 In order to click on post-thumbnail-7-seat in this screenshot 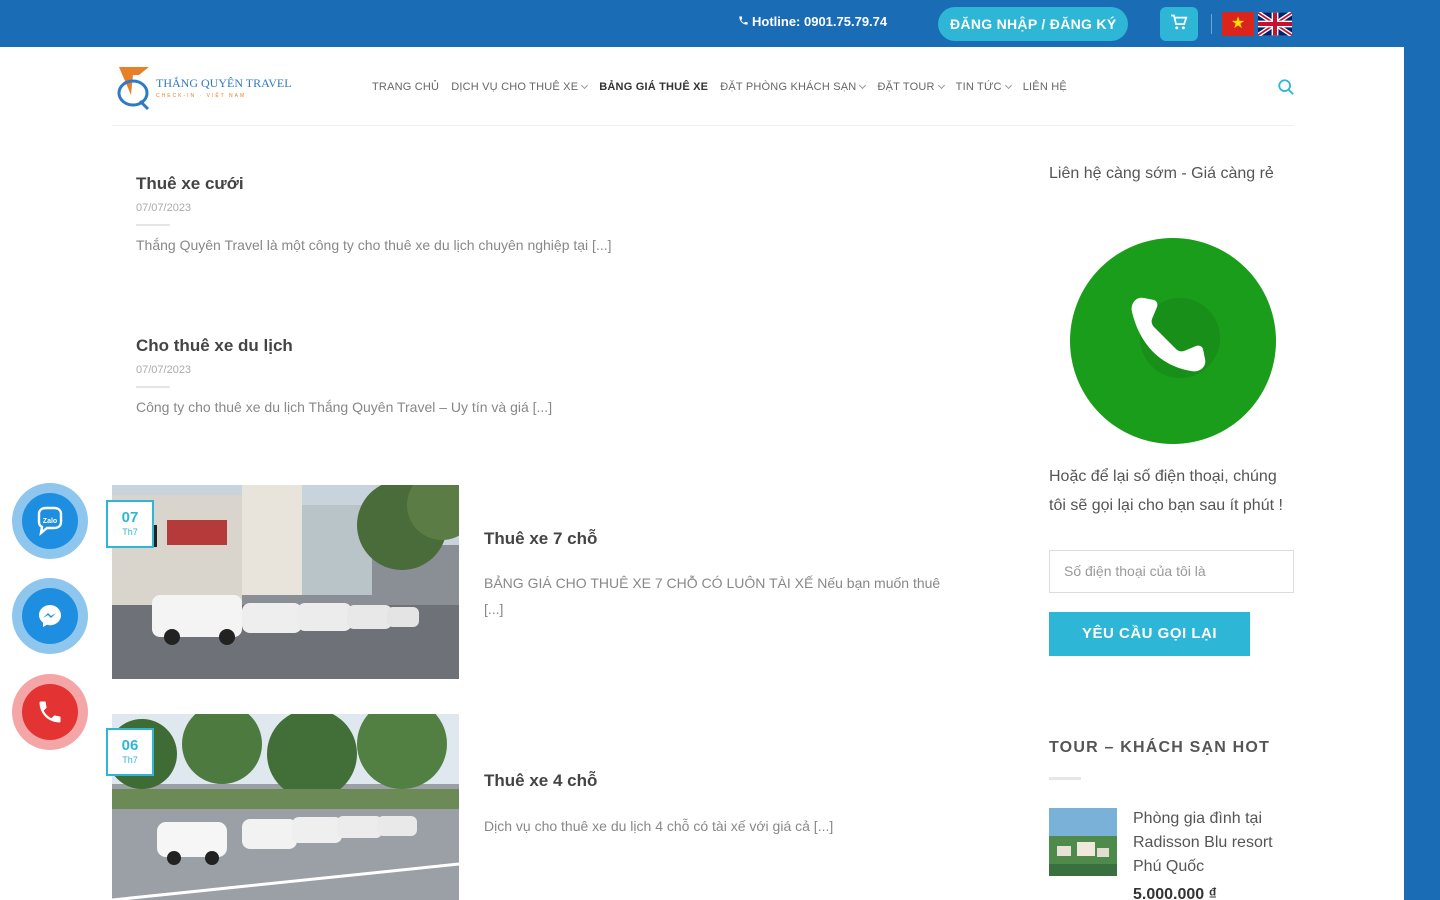, I will do `click(285, 582)`.